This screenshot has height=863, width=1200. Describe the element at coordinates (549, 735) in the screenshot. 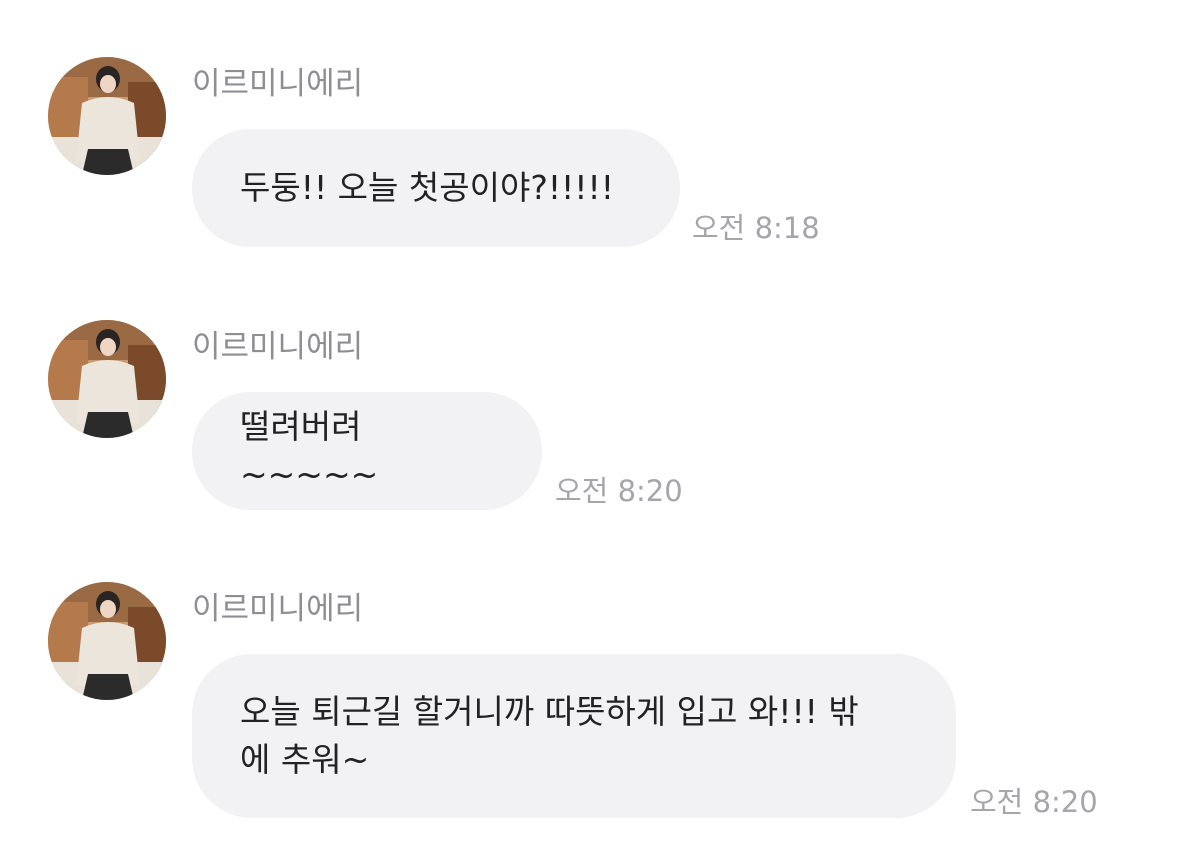

I see `message-text: 오늘 퇴근길 할거니까 따뜻하게 입고 와!!! 밖 에 추워~` at that location.